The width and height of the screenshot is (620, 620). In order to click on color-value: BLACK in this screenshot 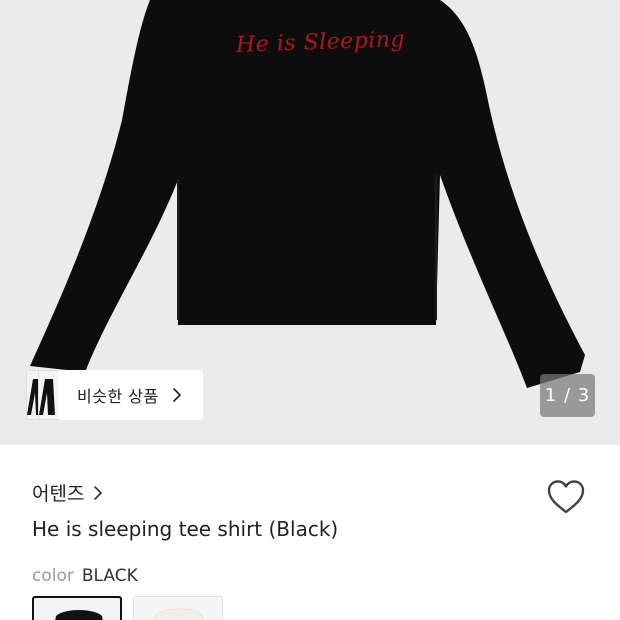, I will do `click(109, 576)`.